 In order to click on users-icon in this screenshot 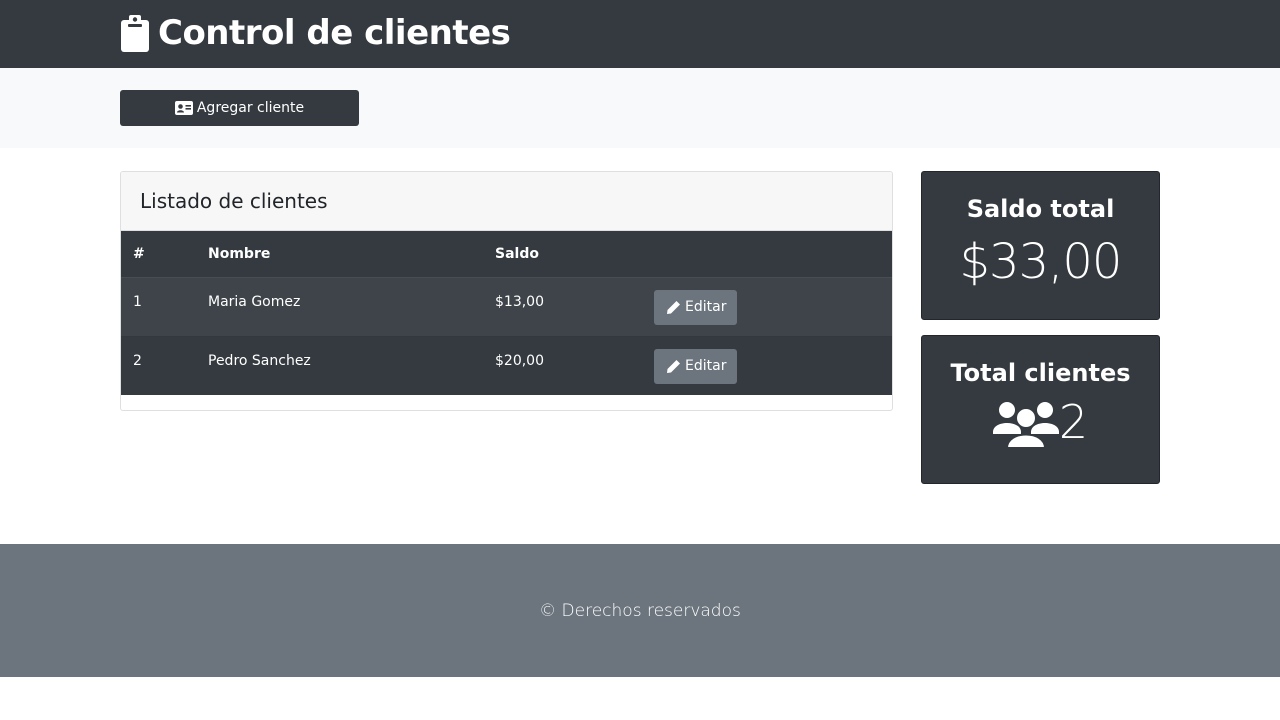, I will do `click(1025, 422)`.